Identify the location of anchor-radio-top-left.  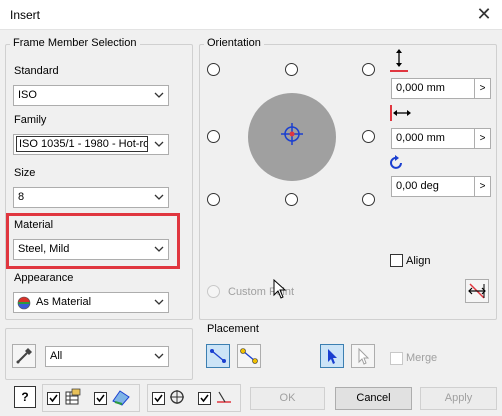
(213, 69).